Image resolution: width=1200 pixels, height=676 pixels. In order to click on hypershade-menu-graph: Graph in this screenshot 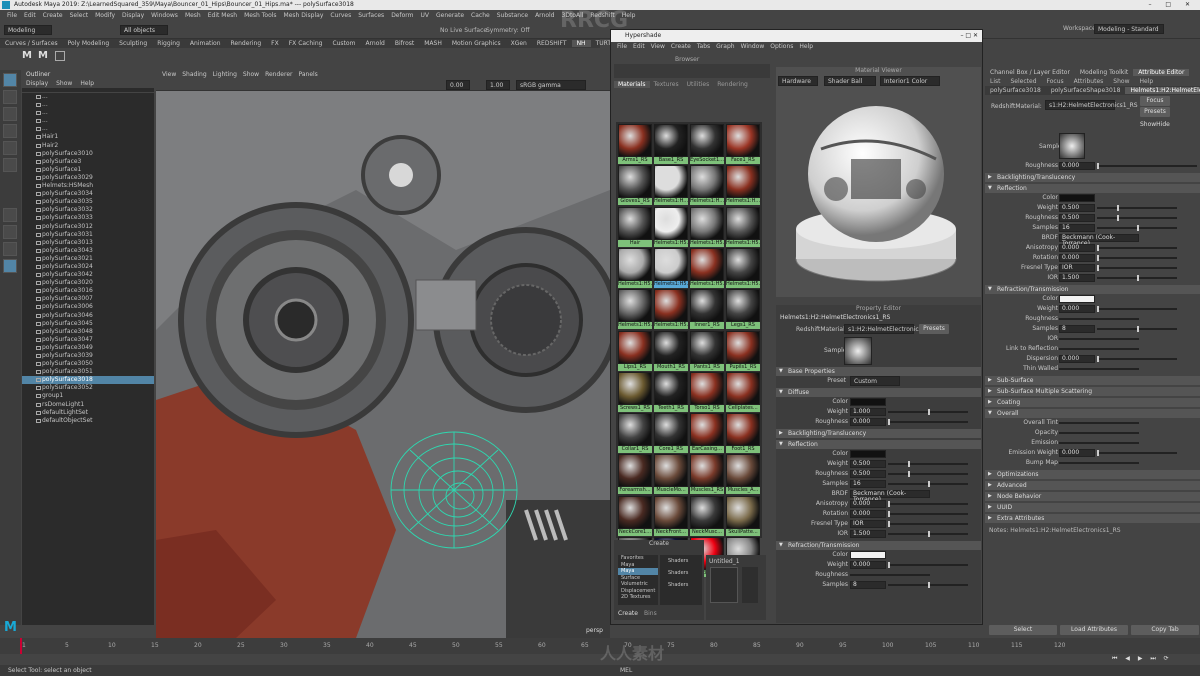, I will do `click(725, 46)`.